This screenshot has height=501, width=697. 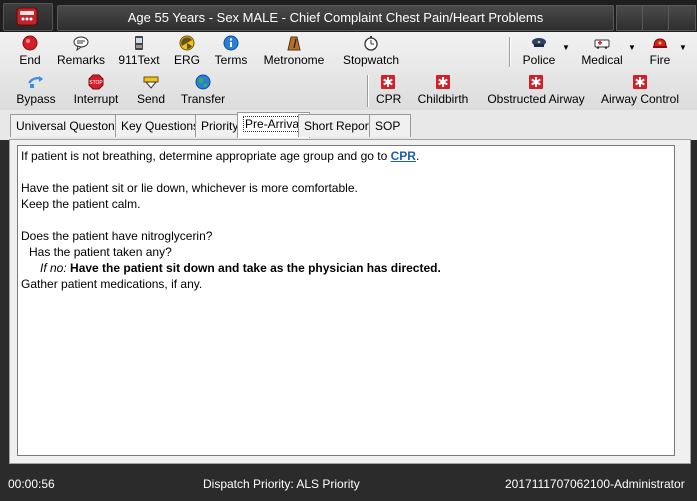 What do you see at coordinates (112, 284) in the screenshot?
I see `instruction-line: Gather patient medications, if any.` at bounding box center [112, 284].